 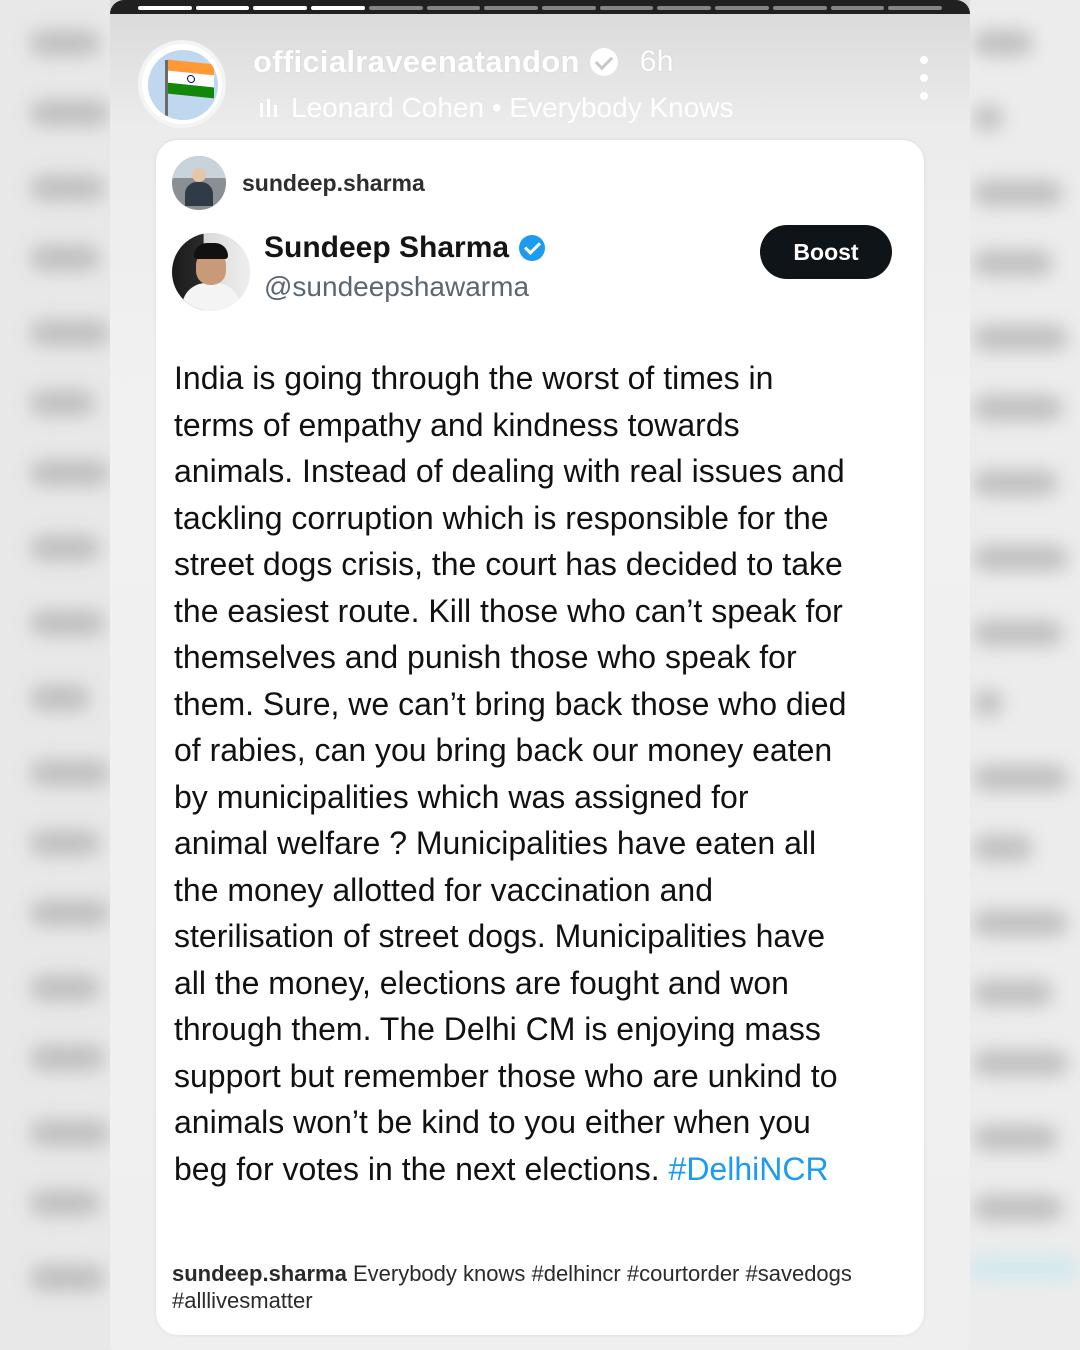 I want to click on tweet-author-name-row: Sundeep Sharma, so click(x=405, y=248).